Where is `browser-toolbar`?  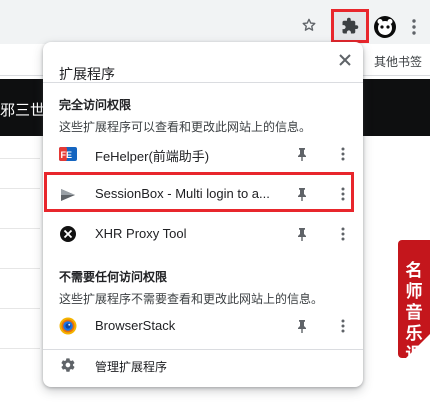 browser-toolbar is located at coordinates (215, 22).